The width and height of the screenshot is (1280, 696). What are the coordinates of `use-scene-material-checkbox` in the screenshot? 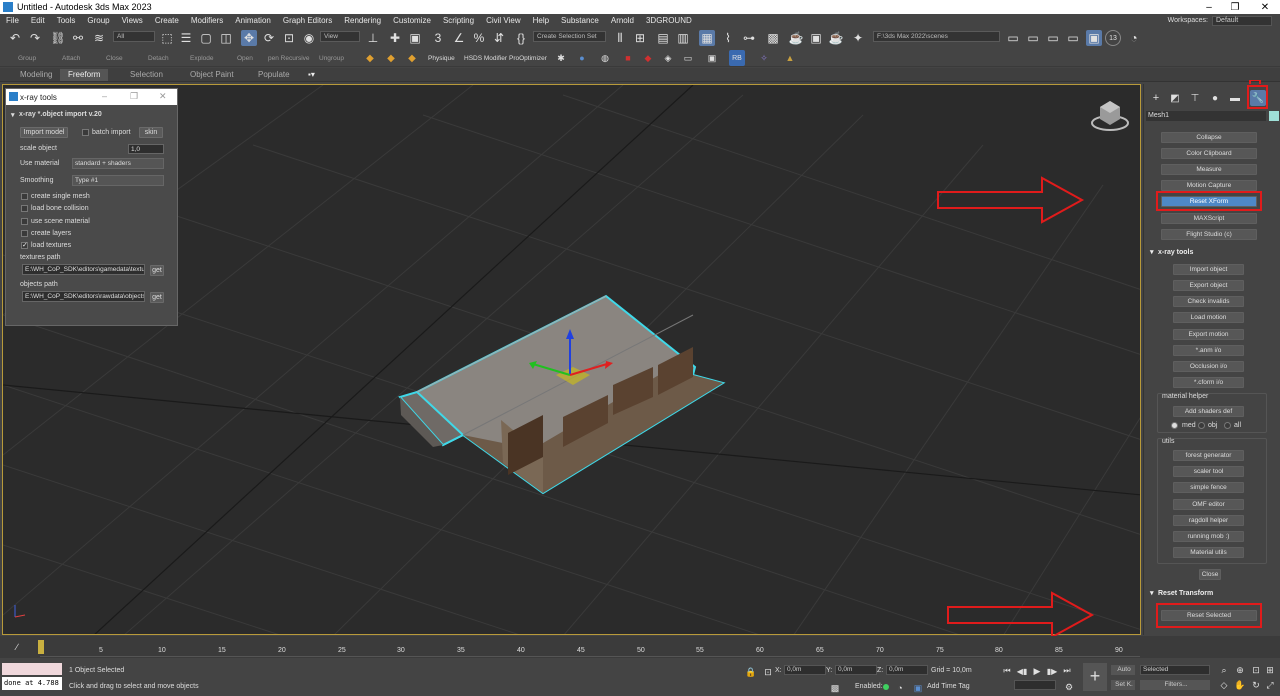 It's located at (24, 221).